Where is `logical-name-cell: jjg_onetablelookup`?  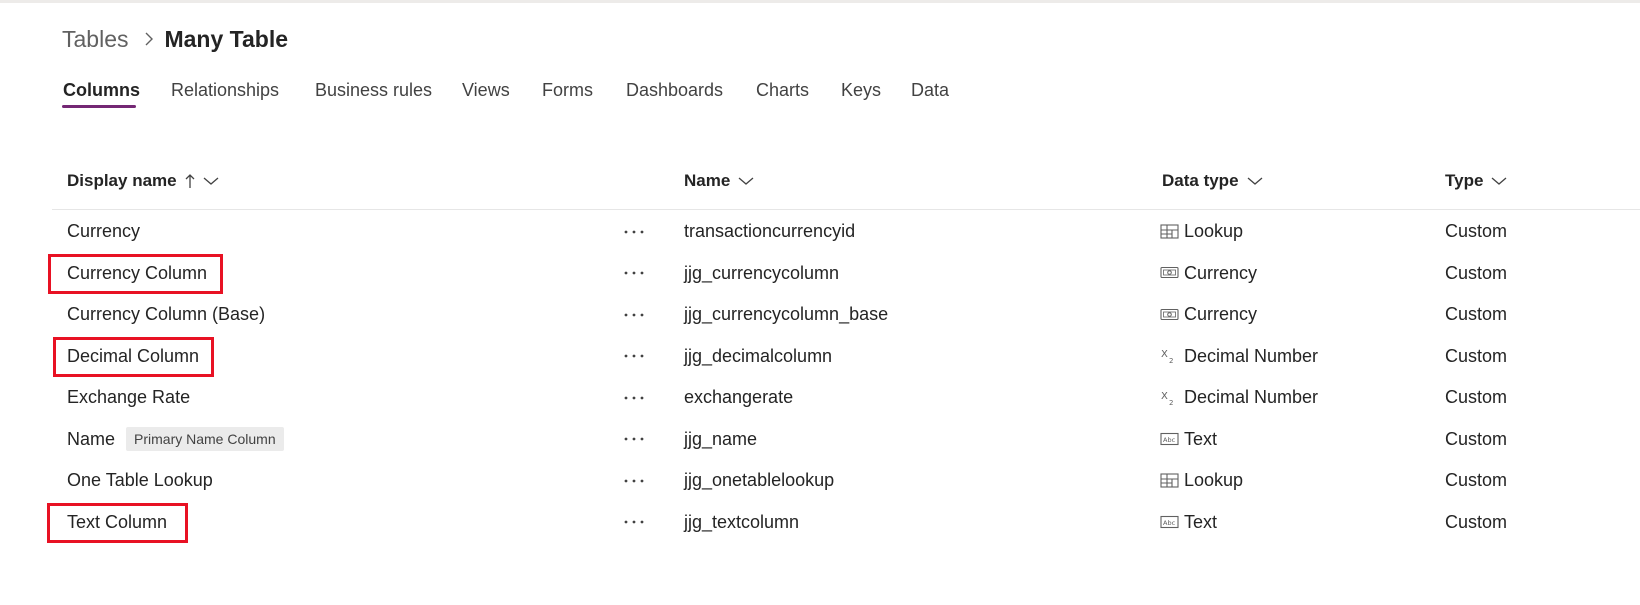 logical-name-cell: jjg_onetablelookup is located at coordinates (759, 480).